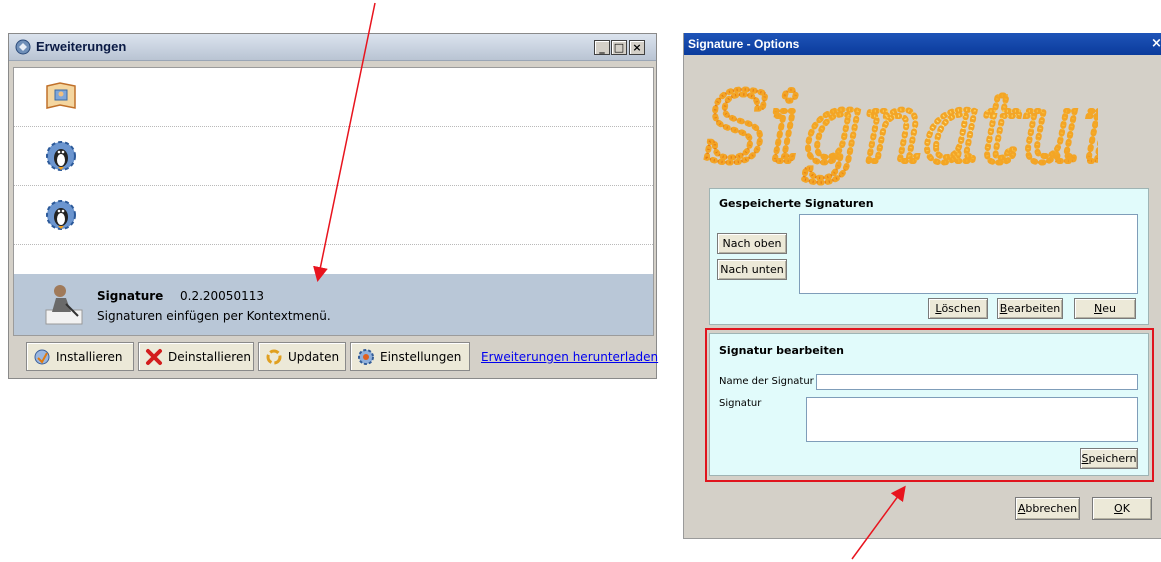  What do you see at coordinates (344, 142) in the screenshot?
I see `arrow-to-extension` at bounding box center [344, 142].